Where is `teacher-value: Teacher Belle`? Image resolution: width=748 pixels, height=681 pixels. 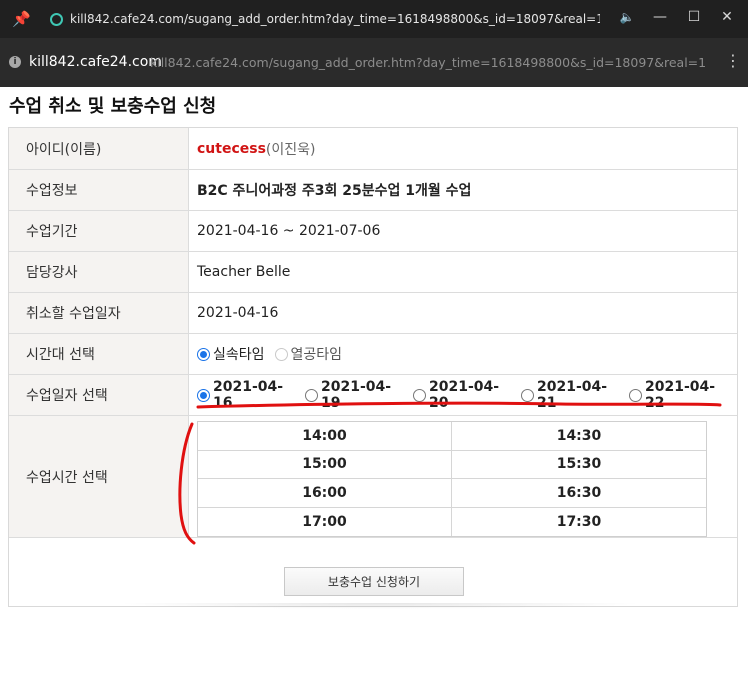 teacher-value: Teacher Belle is located at coordinates (244, 272).